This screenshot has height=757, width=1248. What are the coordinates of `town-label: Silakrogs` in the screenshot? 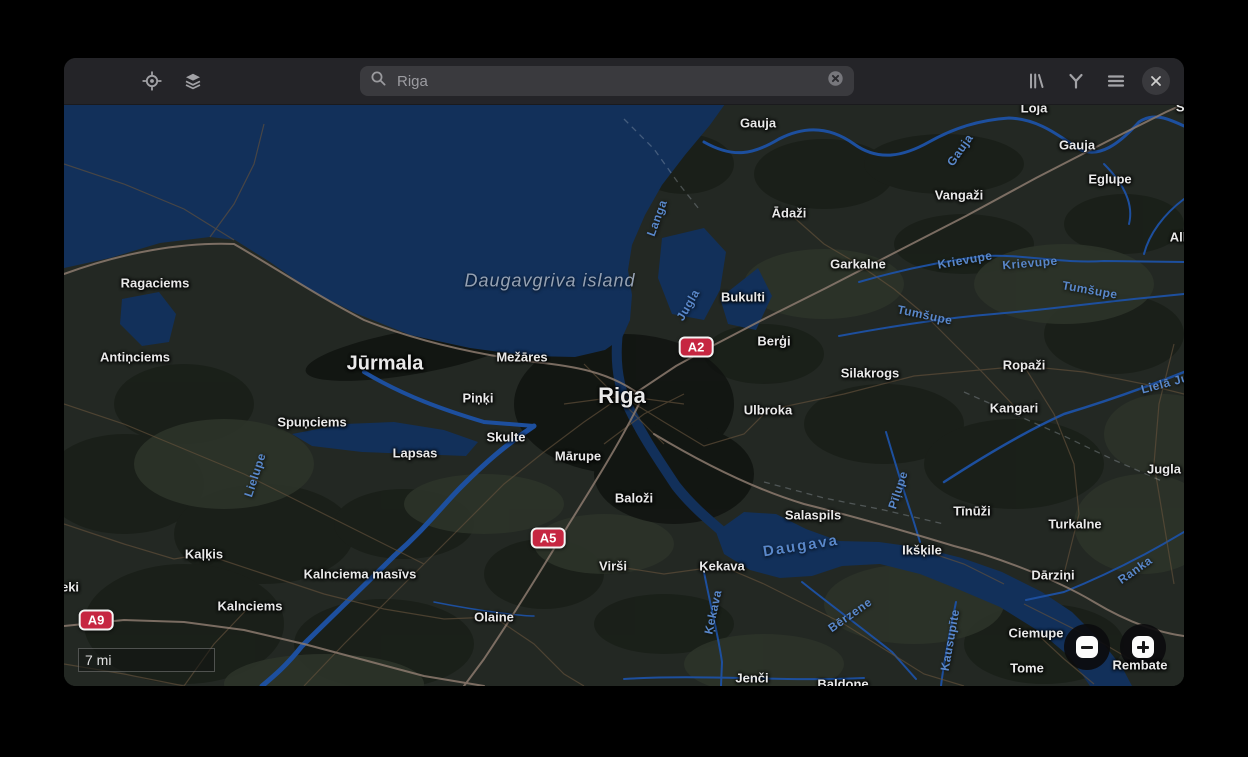 It's located at (870, 373).